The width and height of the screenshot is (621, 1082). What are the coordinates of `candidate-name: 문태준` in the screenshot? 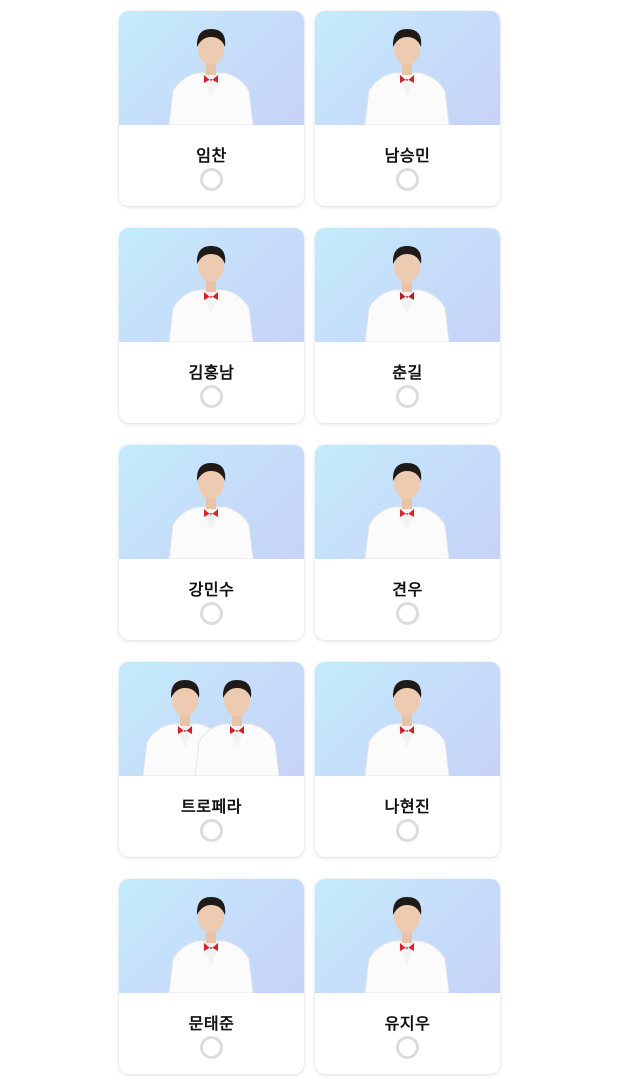 It's located at (211, 1023).